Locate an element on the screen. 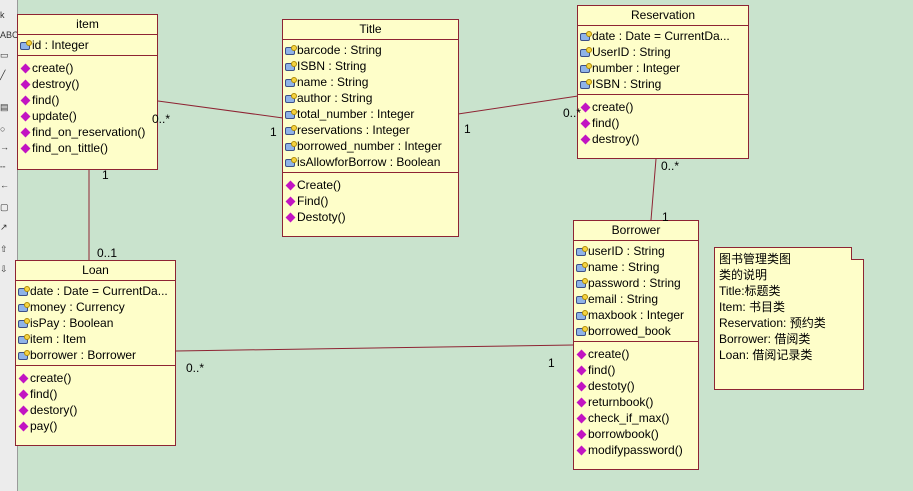 The width and height of the screenshot is (913, 491). multiplicity-item-title-item: 0..* is located at coordinates (161, 119).